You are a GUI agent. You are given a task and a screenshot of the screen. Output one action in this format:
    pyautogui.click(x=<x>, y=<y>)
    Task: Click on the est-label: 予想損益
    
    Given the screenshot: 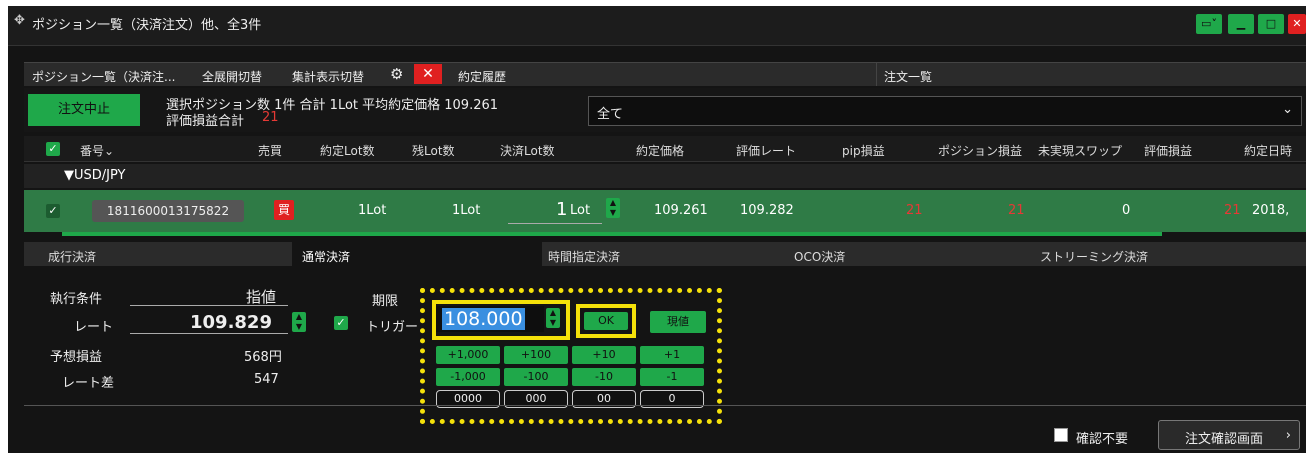 What is the action you would take?
    pyautogui.click(x=76, y=357)
    